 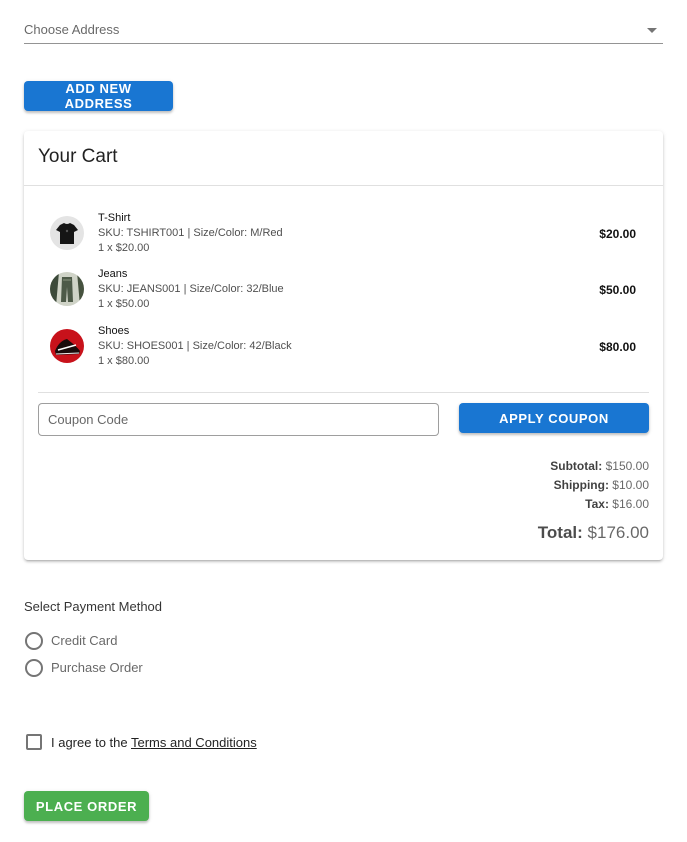 I want to click on item-meta: SKU: SHOES001 | Size/Color: 42/Black, so click(x=195, y=346).